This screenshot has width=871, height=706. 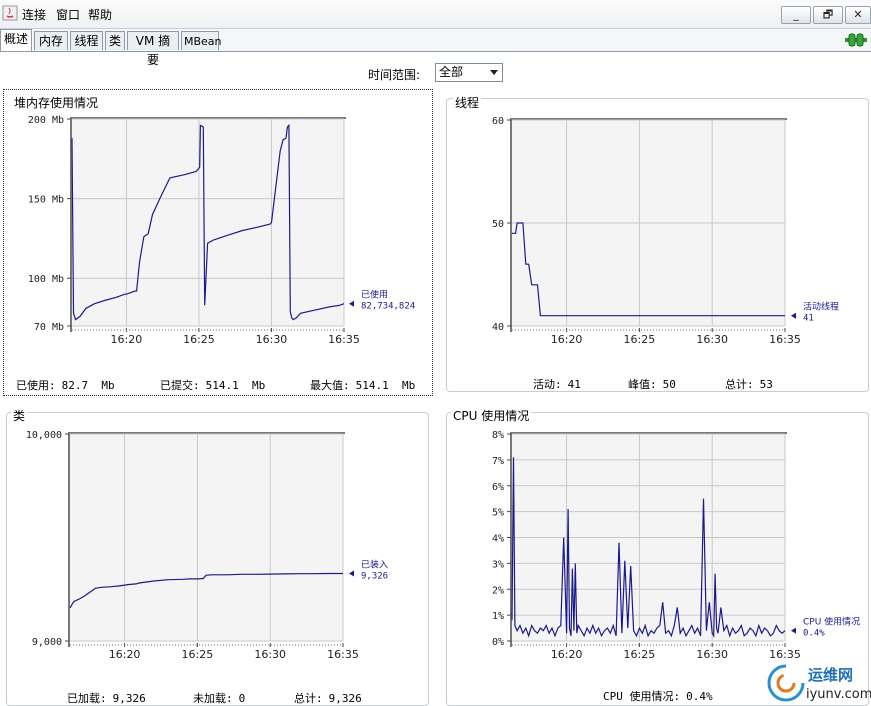 What do you see at coordinates (830, 675) in the screenshot?
I see `watermark-text: 运维网` at bounding box center [830, 675].